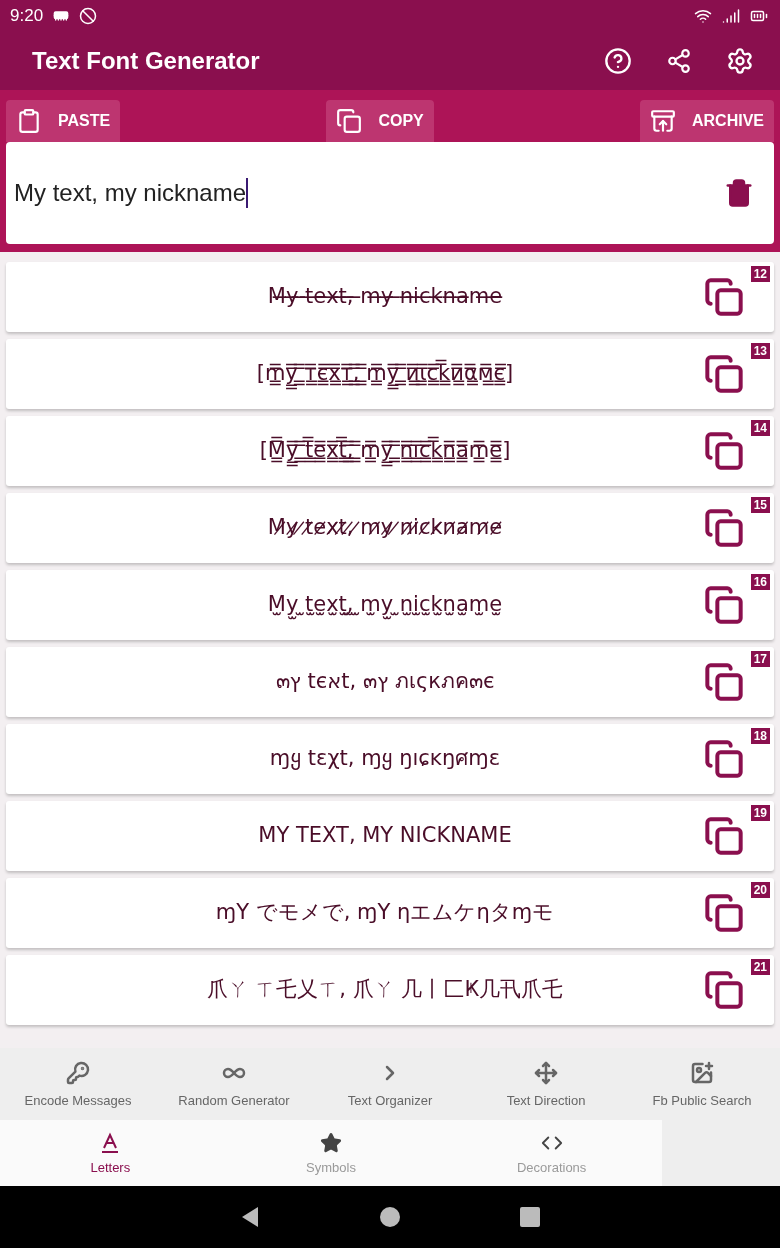 The height and width of the screenshot is (1248, 780). Describe the element at coordinates (760, 967) in the screenshot. I see `number-badge: 21` at that location.